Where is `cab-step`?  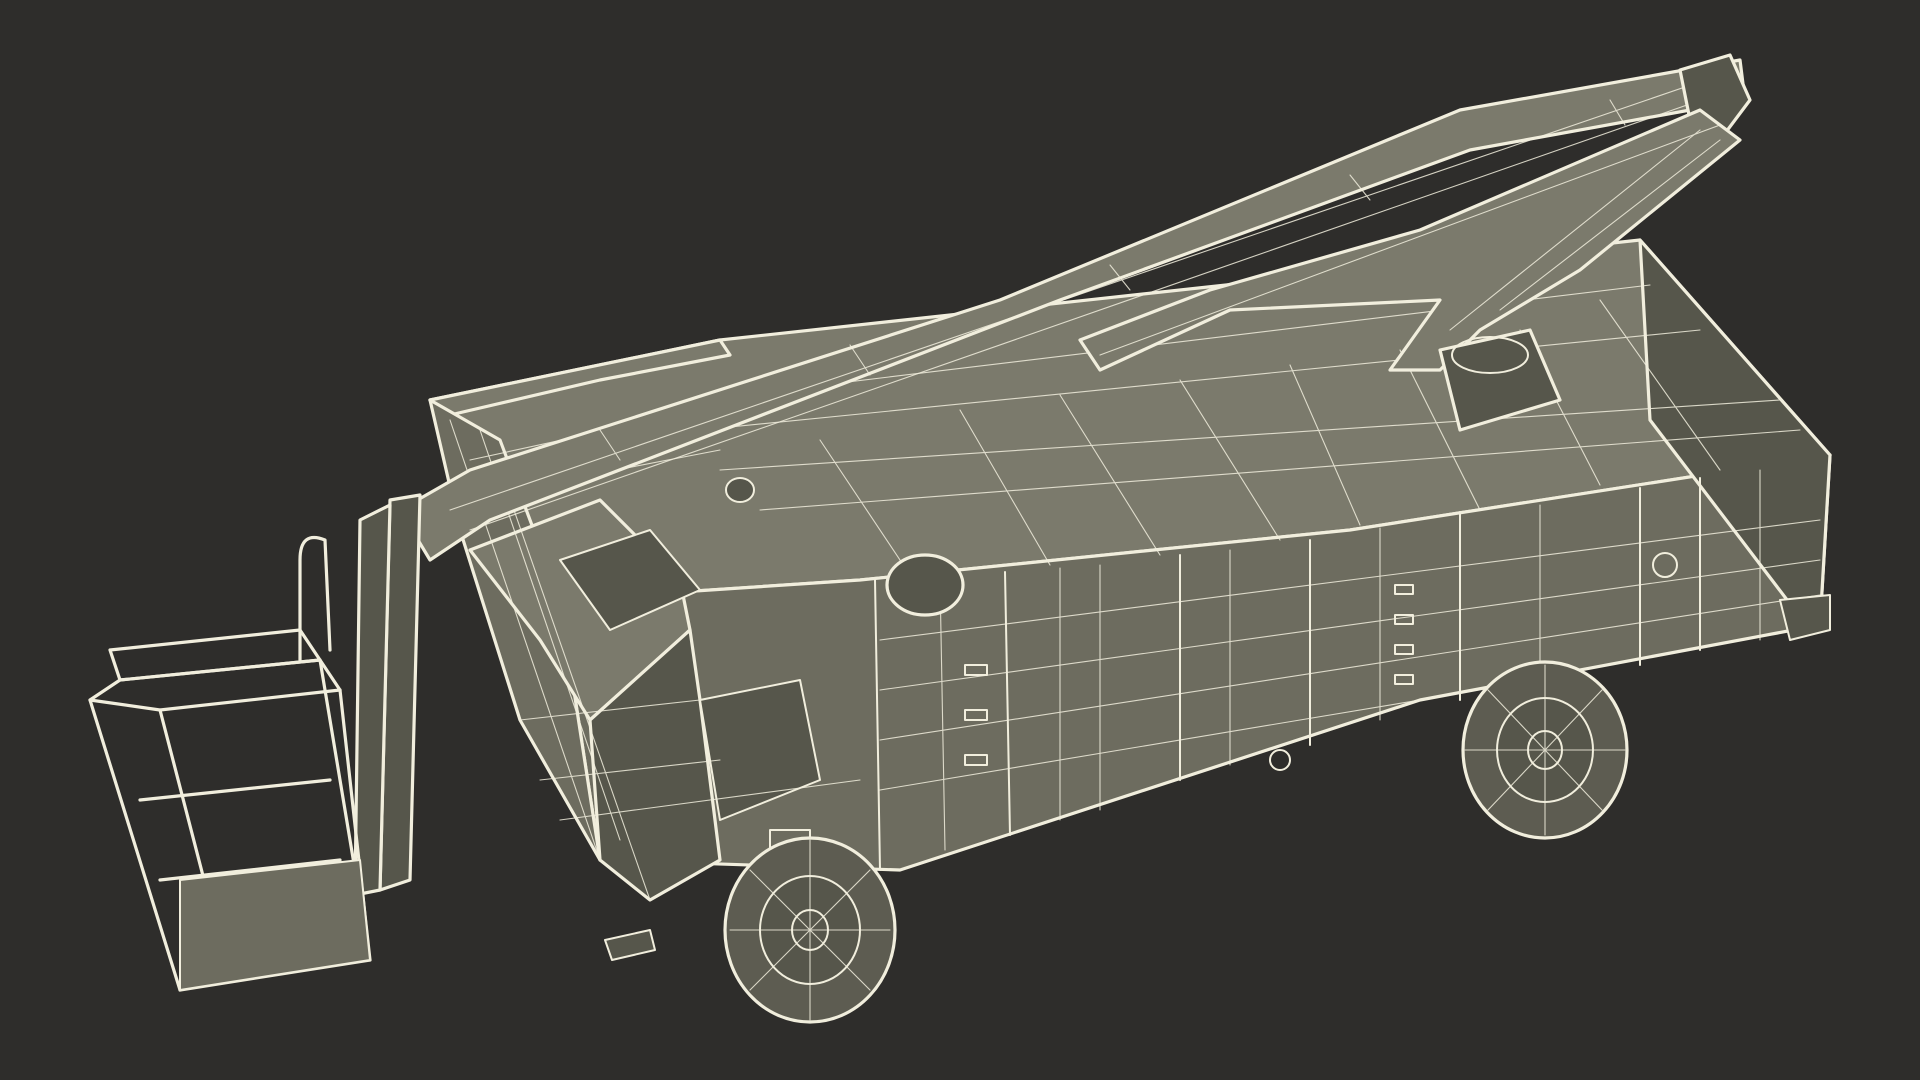 cab-step is located at coordinates (630, 945).